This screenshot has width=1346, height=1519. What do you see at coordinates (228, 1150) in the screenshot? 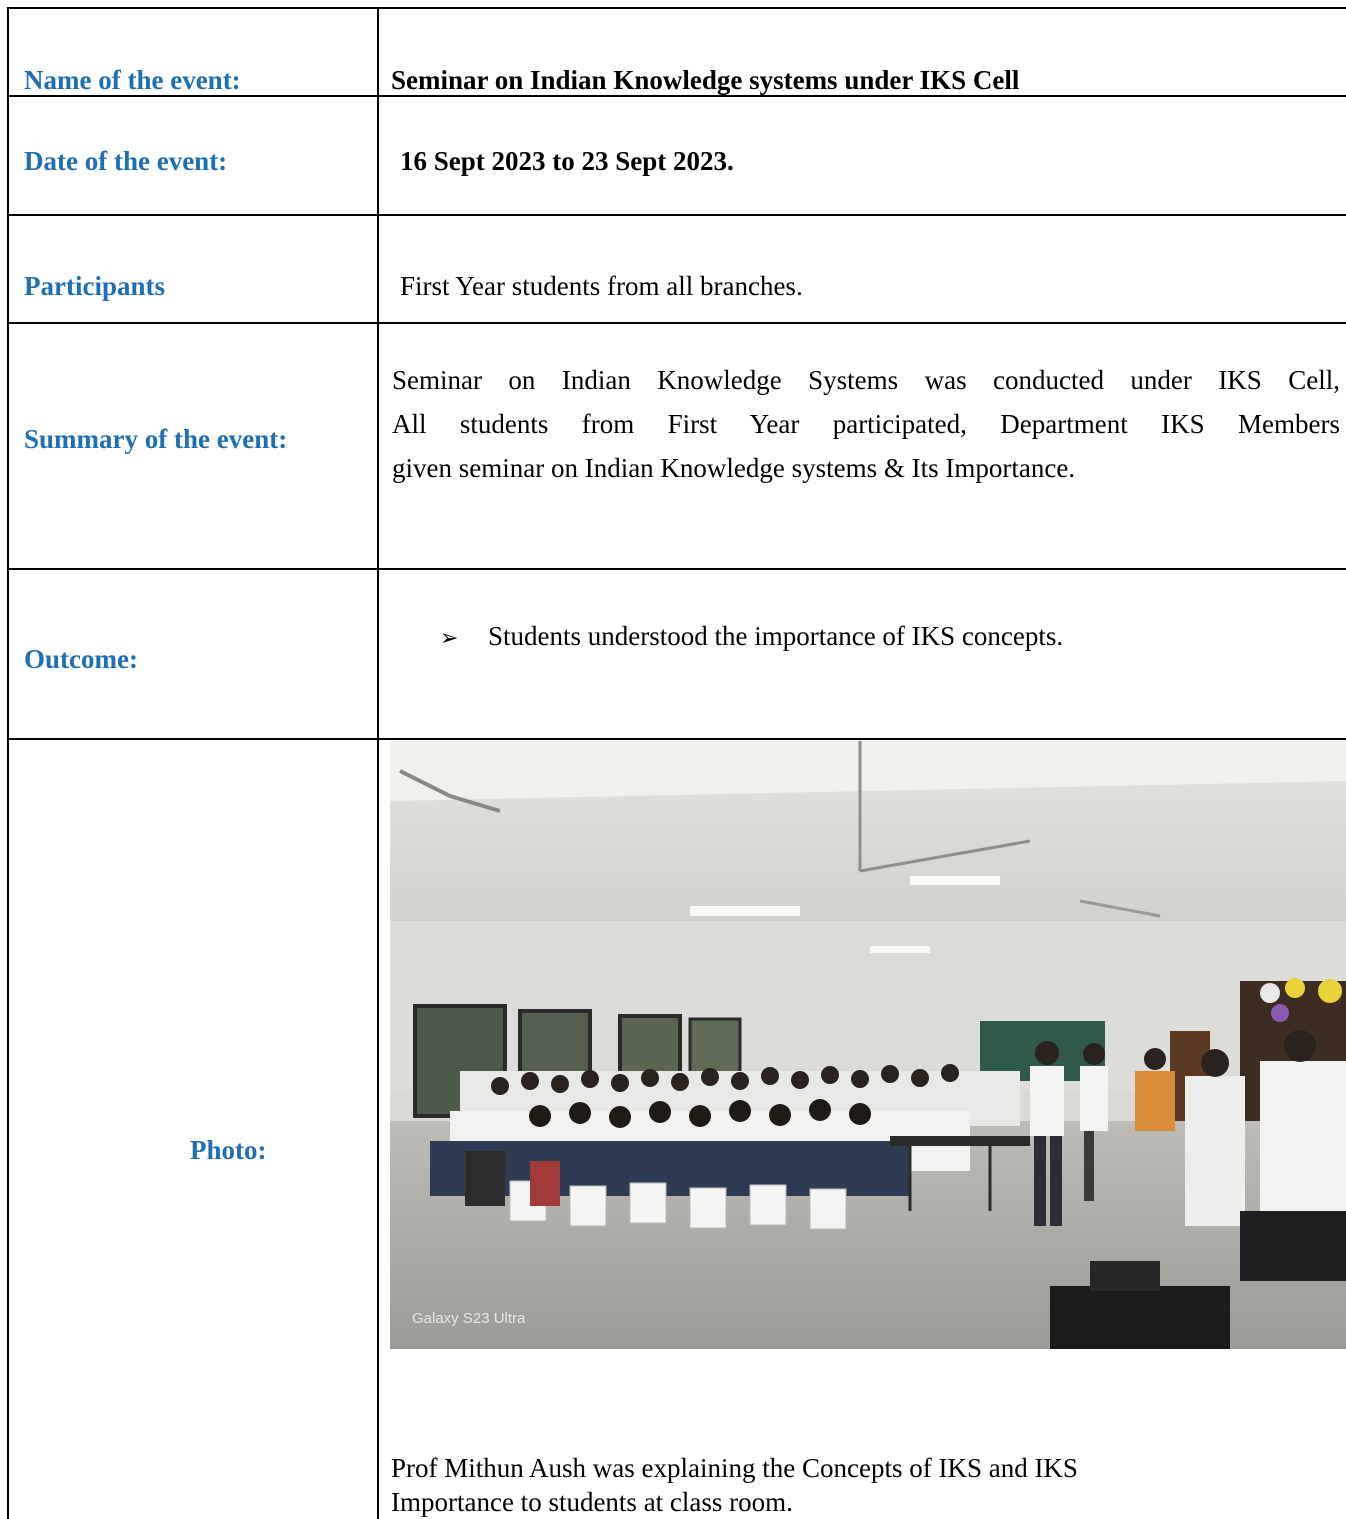
I see `photo-label: Photo:` at bounding box center [228, 1150].